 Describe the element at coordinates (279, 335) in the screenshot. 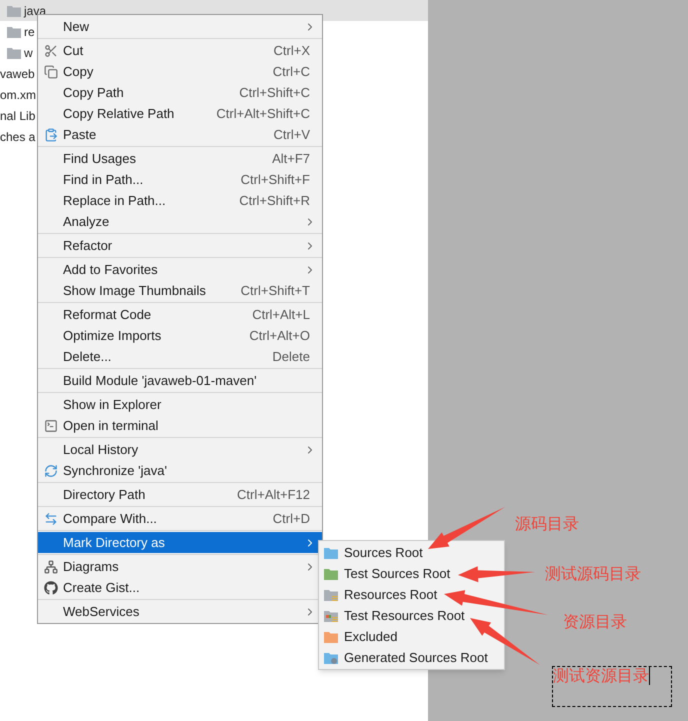

I see `shortcut-label: Ctrl+Alt+O` at that location.